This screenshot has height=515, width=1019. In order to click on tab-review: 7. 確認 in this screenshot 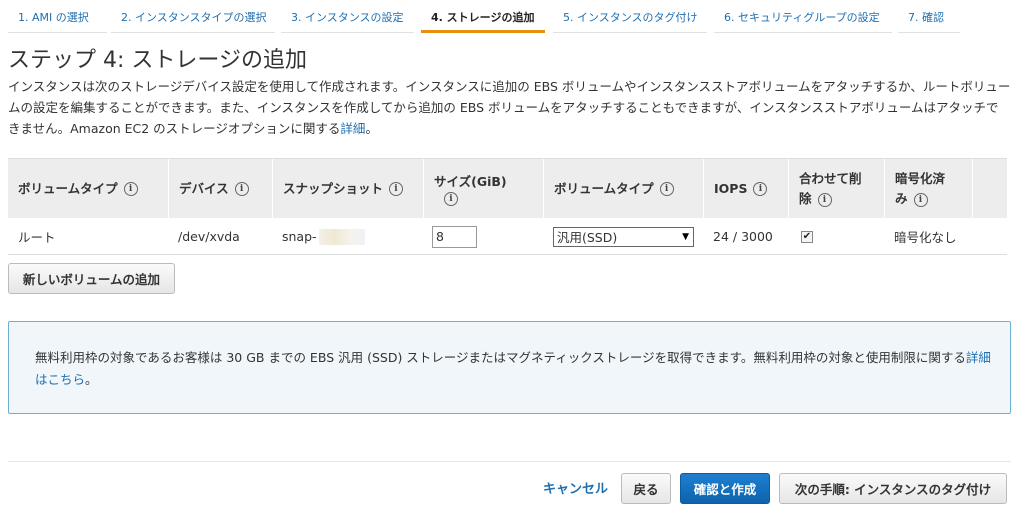, I will do `click(929, 18)`.